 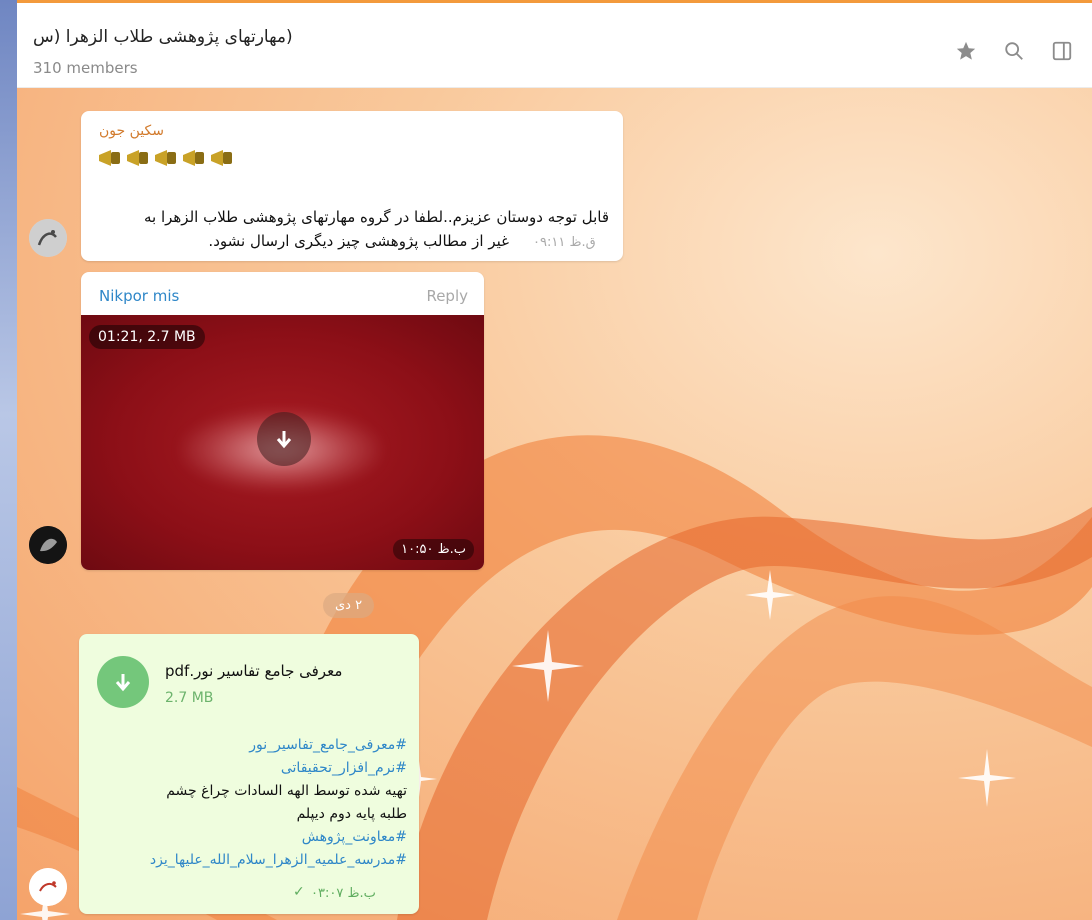 I want to click on hashtag-link: #نرم_افزار_تحقیقاتی, so click(x=252, y=768).